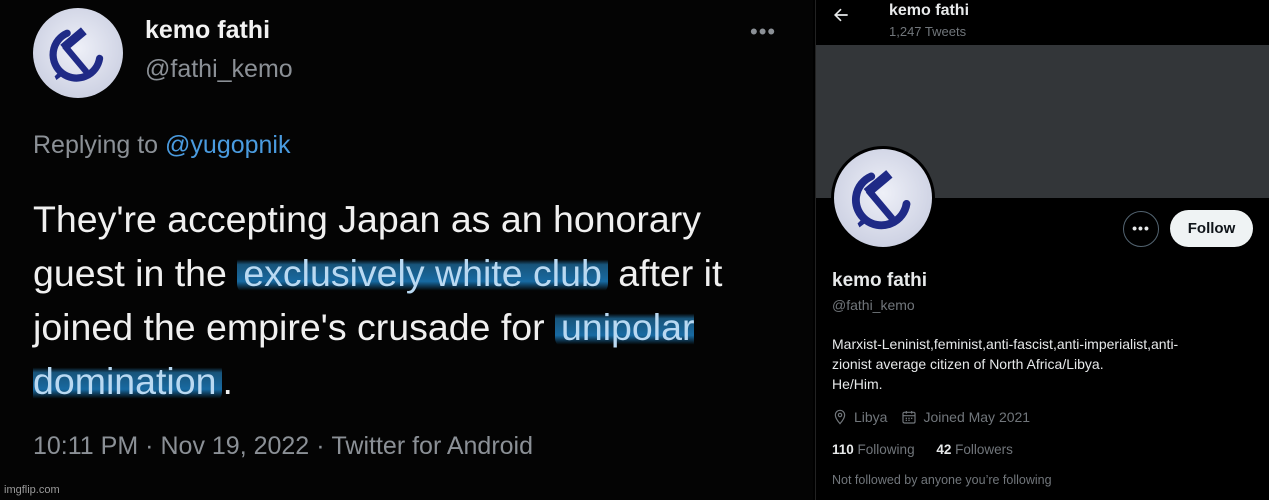  What do you see at coordinates (1211, 228) in the screenshot?
I see `follow-button: Follow` at bounding box center [1211, 228].